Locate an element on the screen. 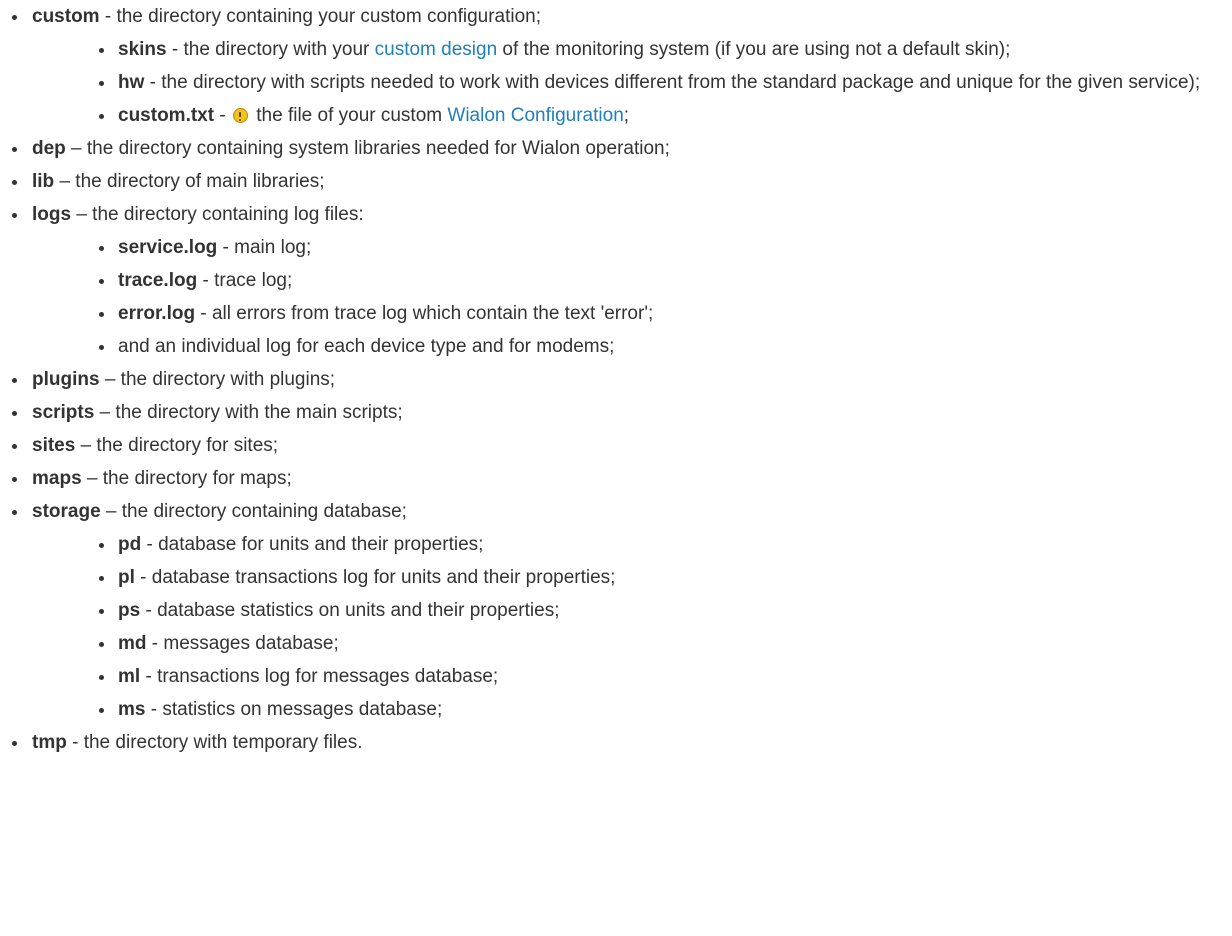  item-name: logs is located at coordinates (52, 214).